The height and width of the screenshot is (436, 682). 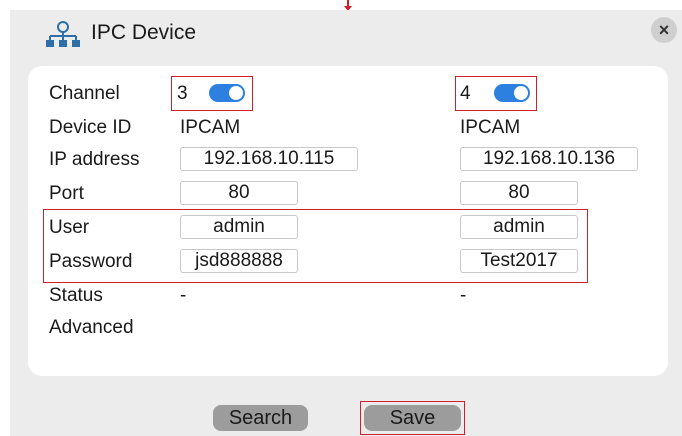 I want to click on save-button: Save, so click(x=412, y=418).